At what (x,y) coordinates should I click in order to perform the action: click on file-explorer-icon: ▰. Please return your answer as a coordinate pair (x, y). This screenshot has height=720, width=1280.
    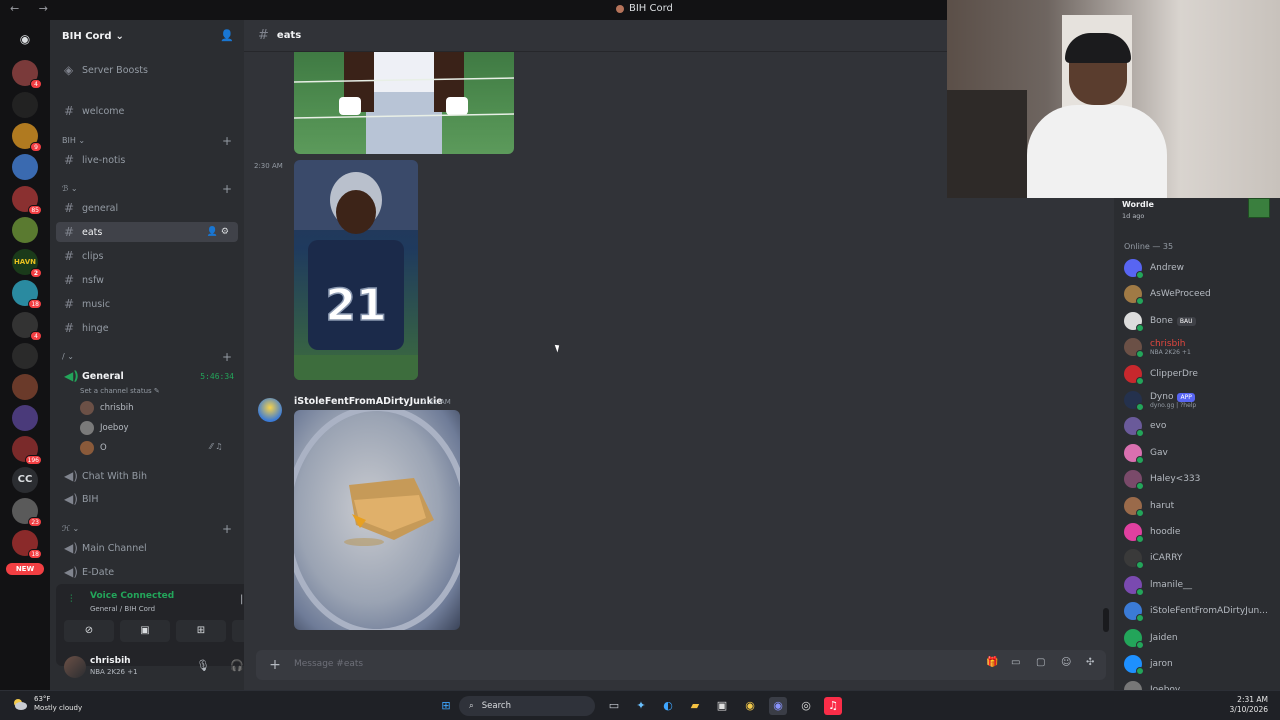
    Looking at the image, I should click on (695, 706).